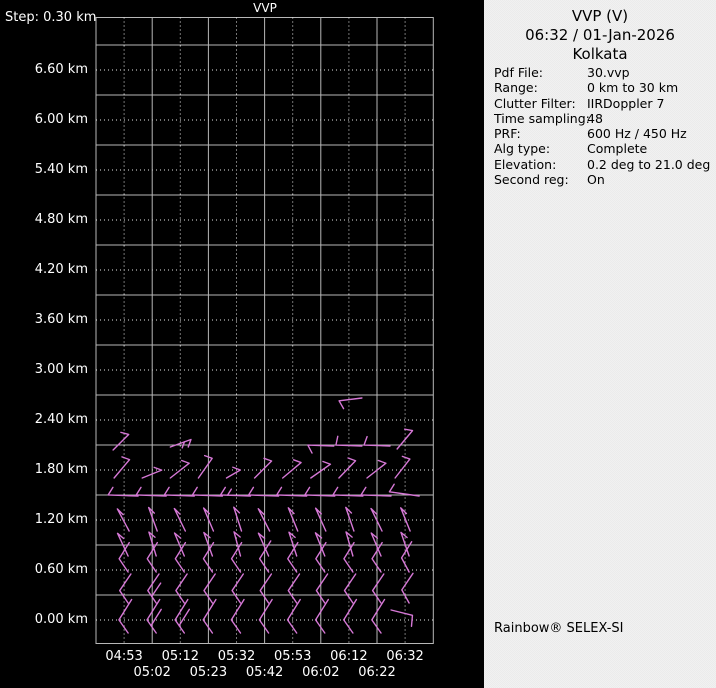 This screenshot has width=716, height=688. What do you see at coordinates (518, 72) in the screenshot?
I see `info-label: Pdf File:` at bounding box center [518, 72].